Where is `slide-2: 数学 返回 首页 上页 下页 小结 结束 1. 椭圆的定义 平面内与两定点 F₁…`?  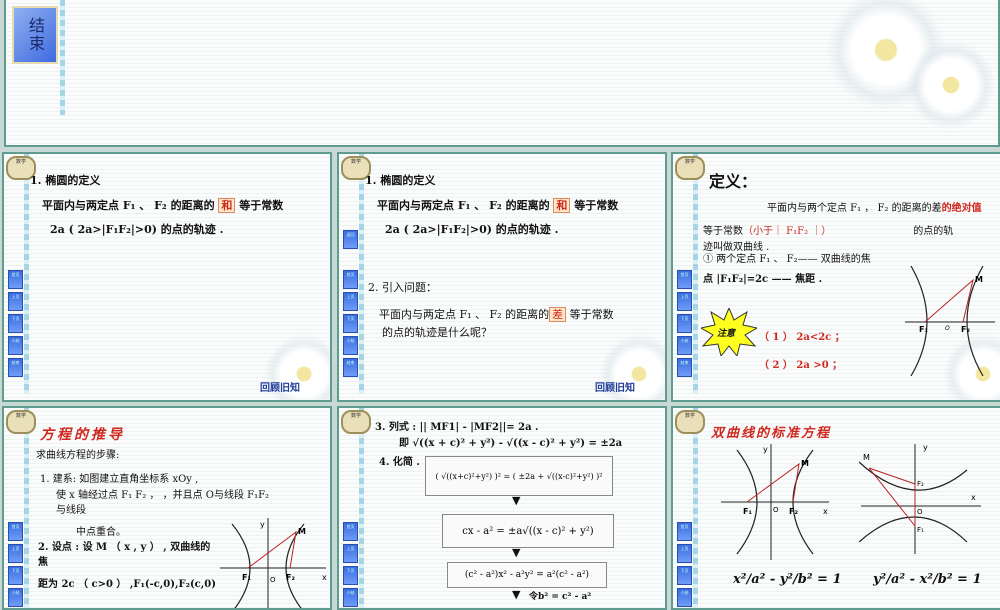
slide-2: 数学 返回 首页 上页 下页 小结 结束 1. 椭圆的定义 平面内与两定点 F₁… is located at coordinates (502, 277).